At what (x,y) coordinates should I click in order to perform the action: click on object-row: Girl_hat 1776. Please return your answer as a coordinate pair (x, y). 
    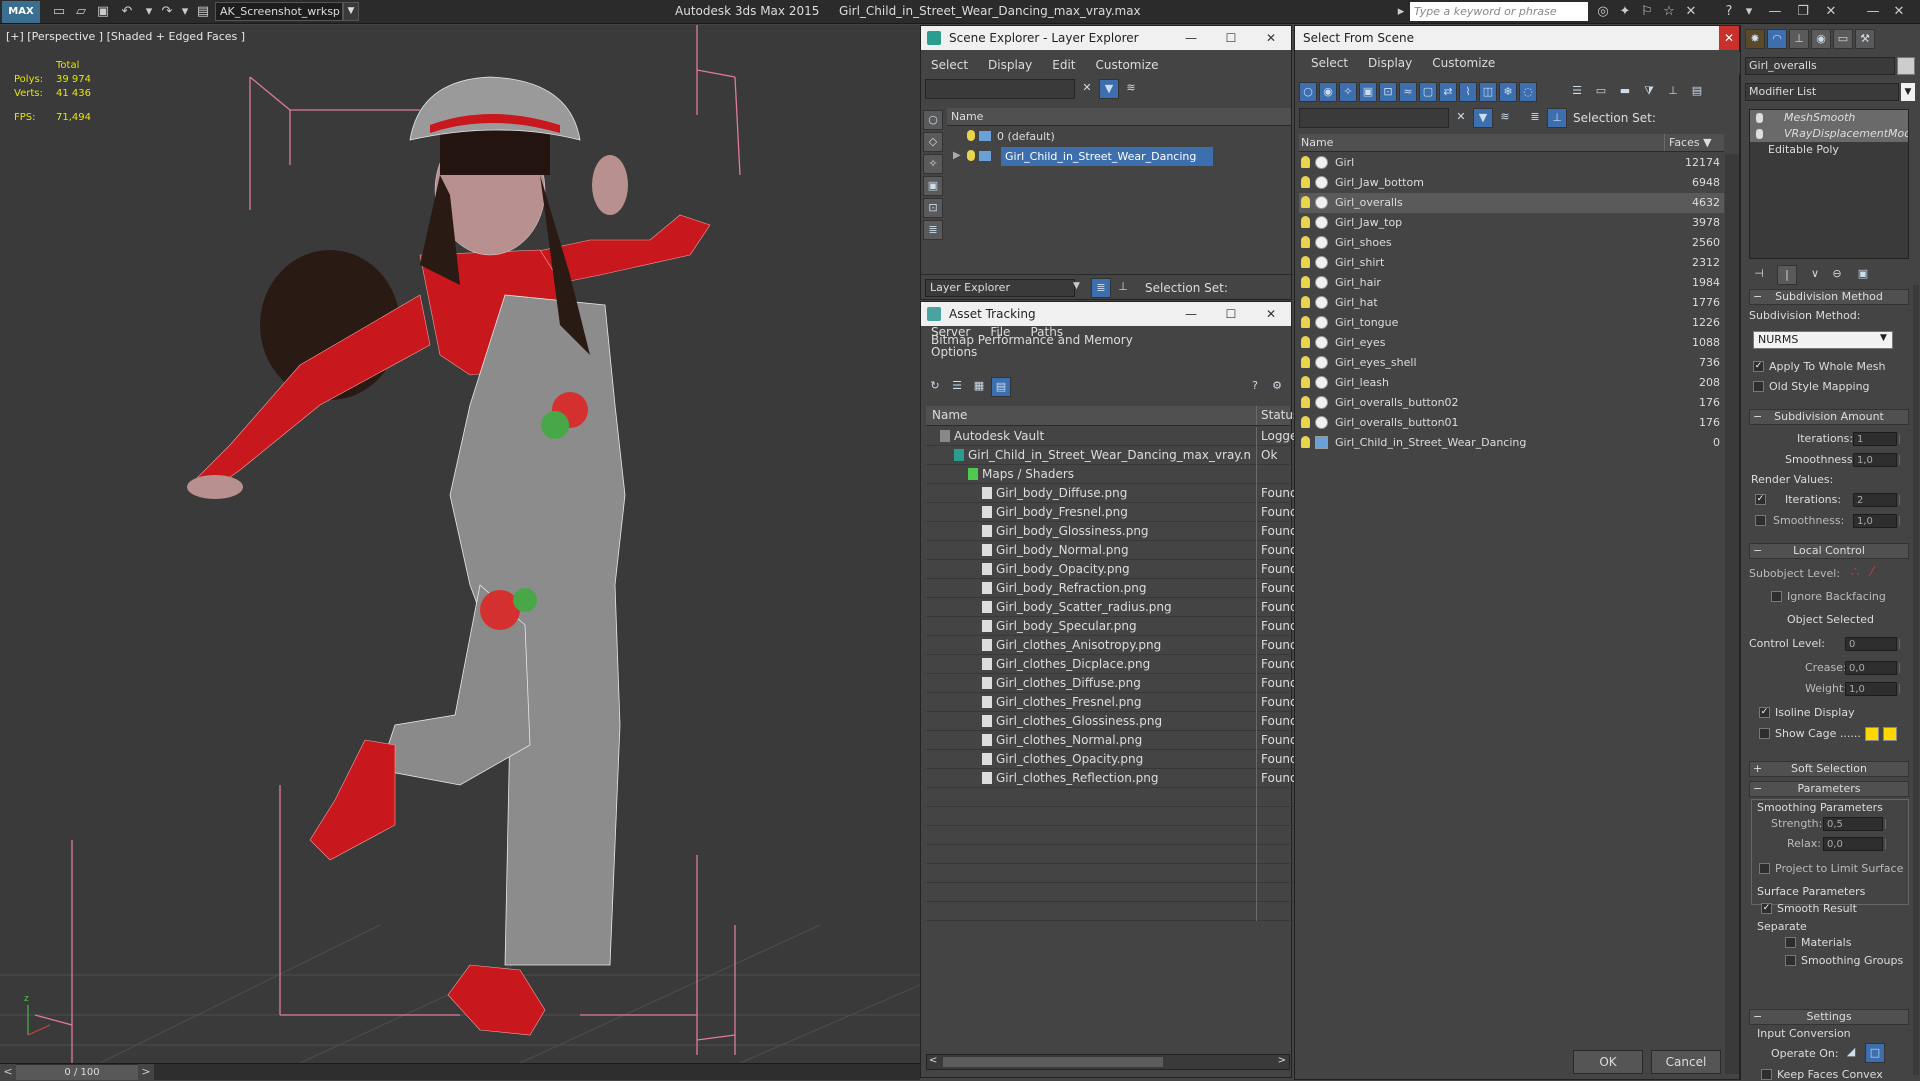
    Looking at the image, I should click on (1511, 303).